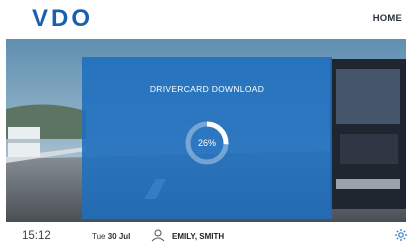  I want to click on weekday: Tue, so click(100, 236).